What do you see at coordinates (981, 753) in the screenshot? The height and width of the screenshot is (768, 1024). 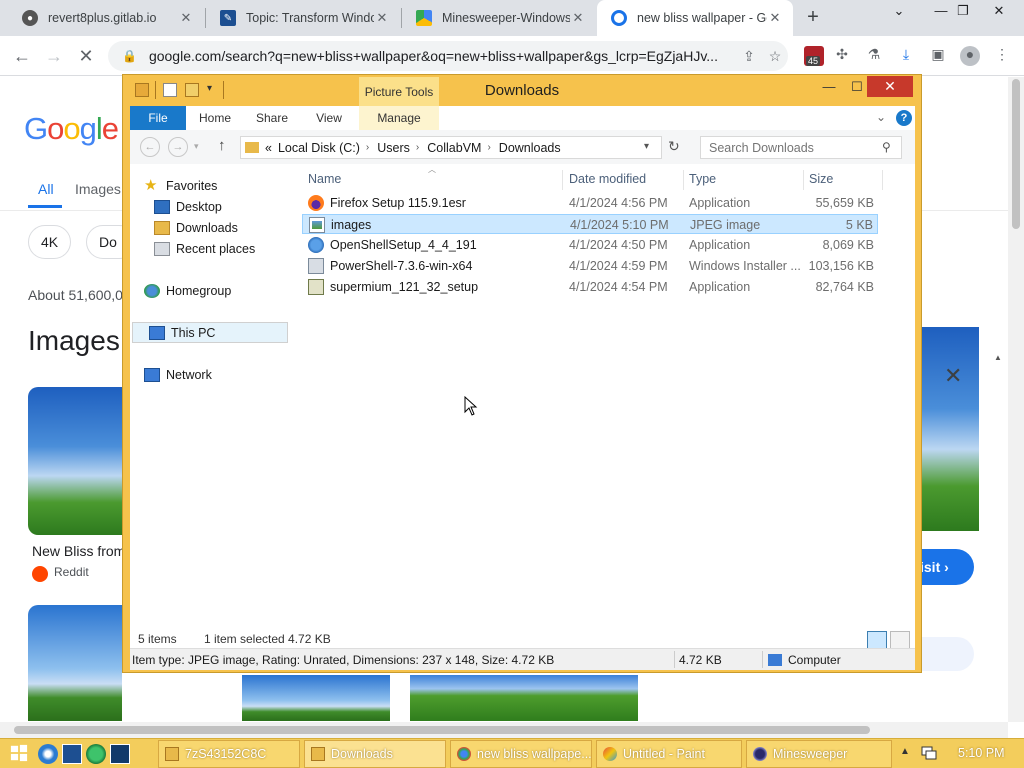 I see `system-clock: 5:10 PM` at bounding box center [981, 753].